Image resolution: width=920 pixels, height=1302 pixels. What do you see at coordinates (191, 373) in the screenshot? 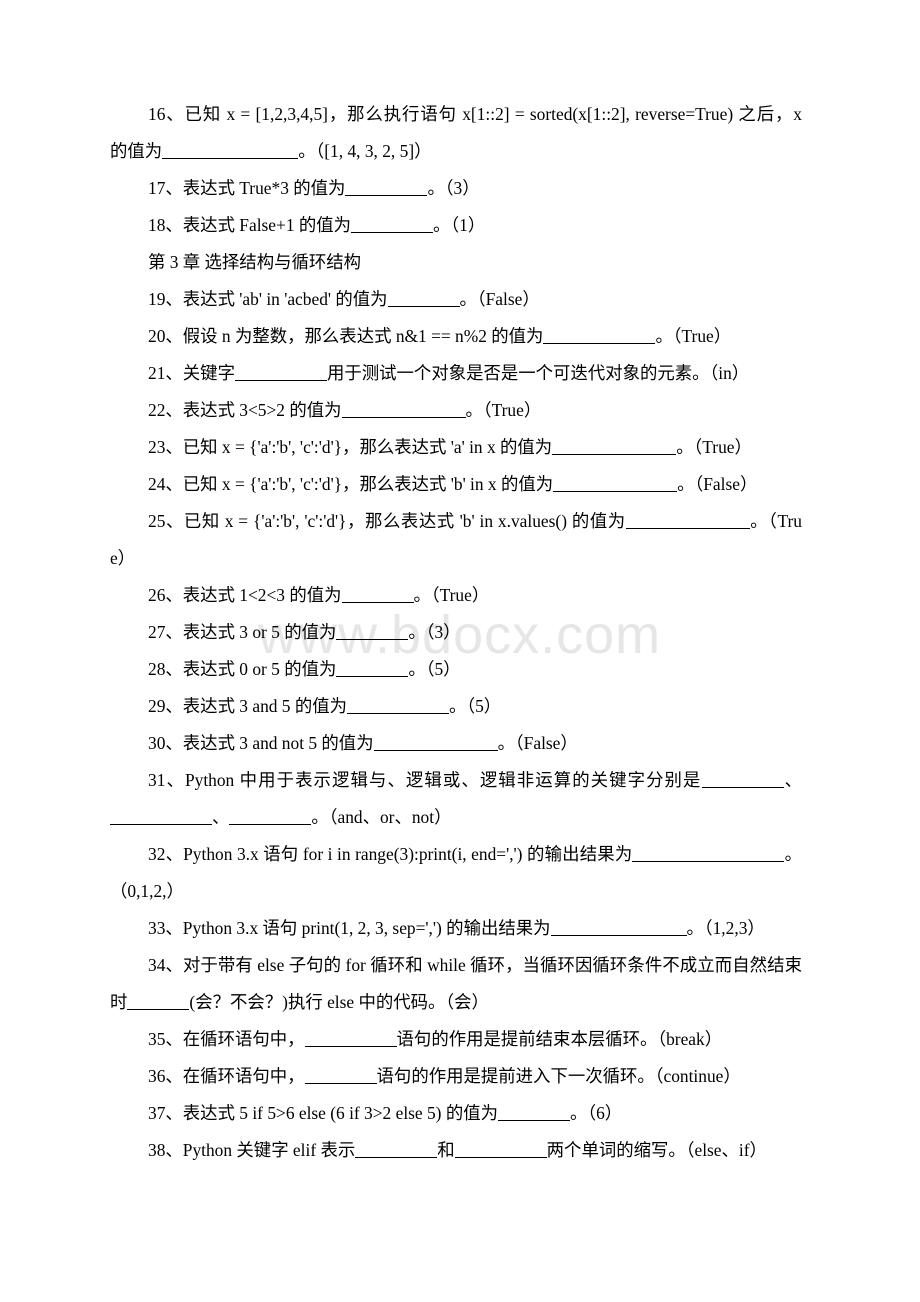
I see `question-text: 21、关键字` at bounding box center [191, 373].